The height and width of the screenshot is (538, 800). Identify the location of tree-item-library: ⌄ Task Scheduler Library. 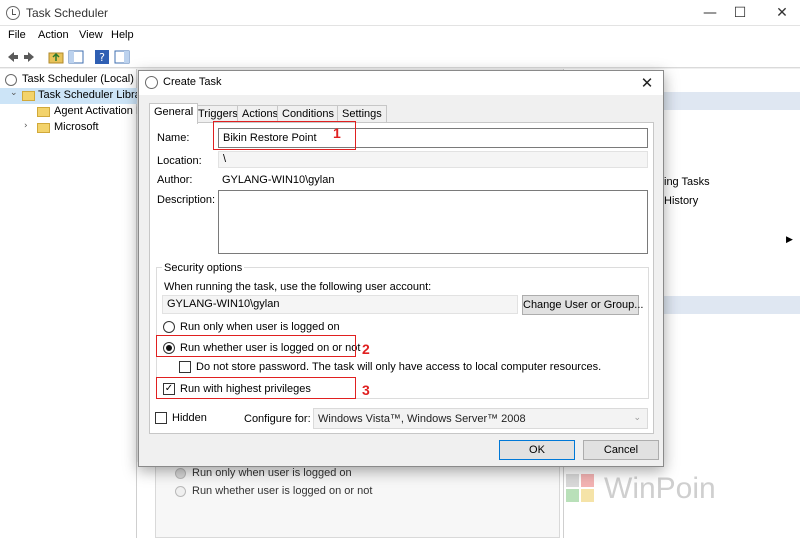
(68, 96).